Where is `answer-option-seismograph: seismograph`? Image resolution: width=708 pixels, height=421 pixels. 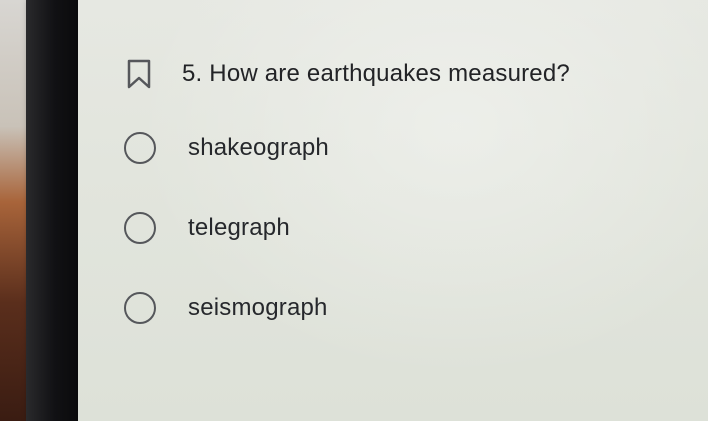
answer-option-seismograph: seismograph is located at coordinates (226, 308).